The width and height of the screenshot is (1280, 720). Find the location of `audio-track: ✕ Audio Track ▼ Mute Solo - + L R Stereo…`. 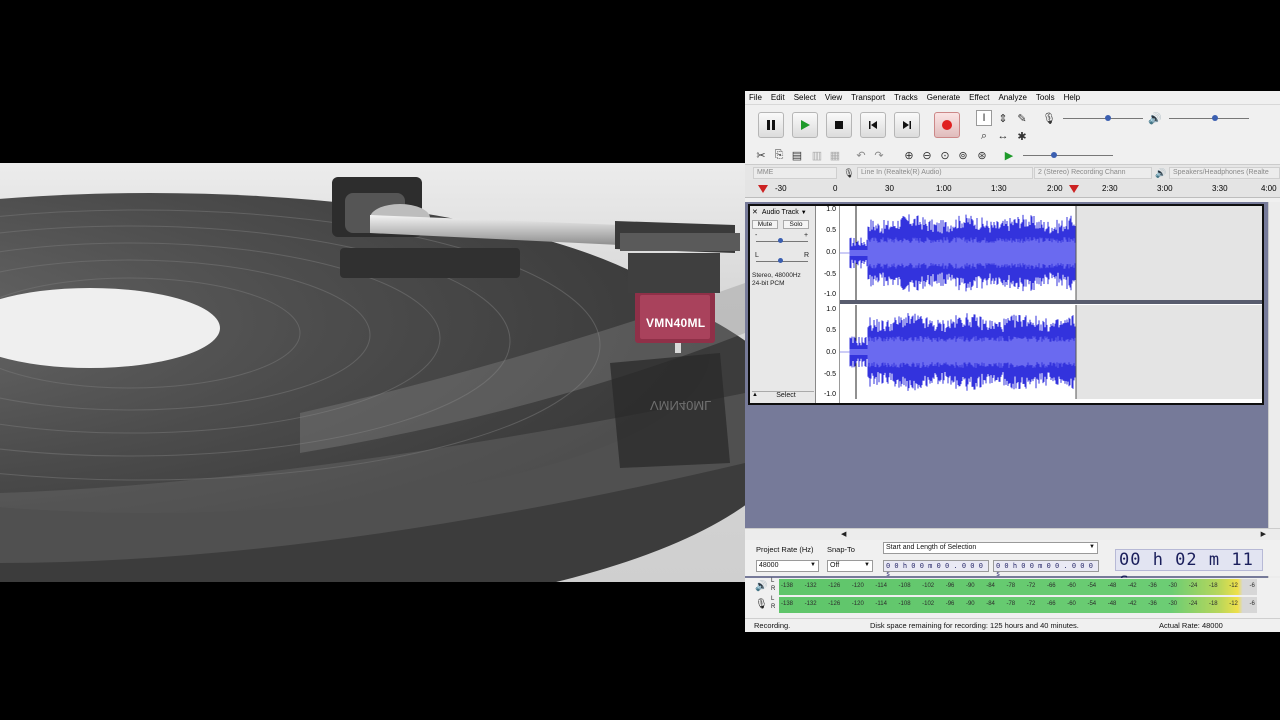

audio-track: ✕ Audio Track ▼ Mute Solo - + L R Stereo… is located at coordinates (1006, 304).